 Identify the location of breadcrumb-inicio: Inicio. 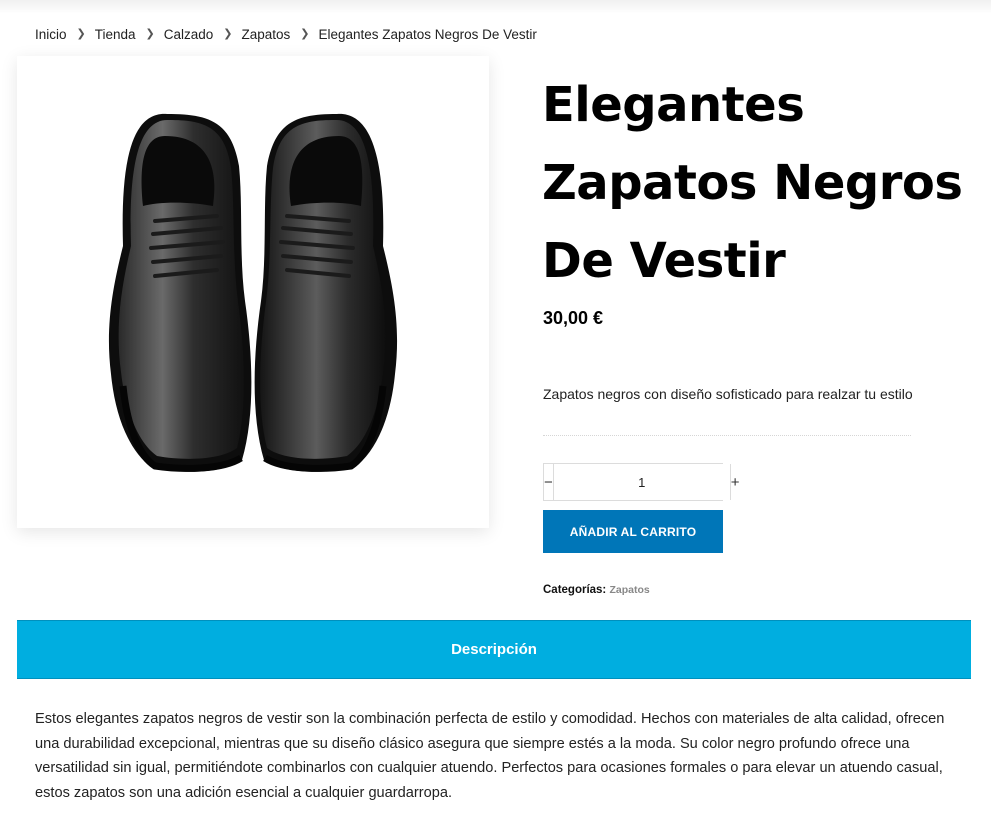
(51, 34).